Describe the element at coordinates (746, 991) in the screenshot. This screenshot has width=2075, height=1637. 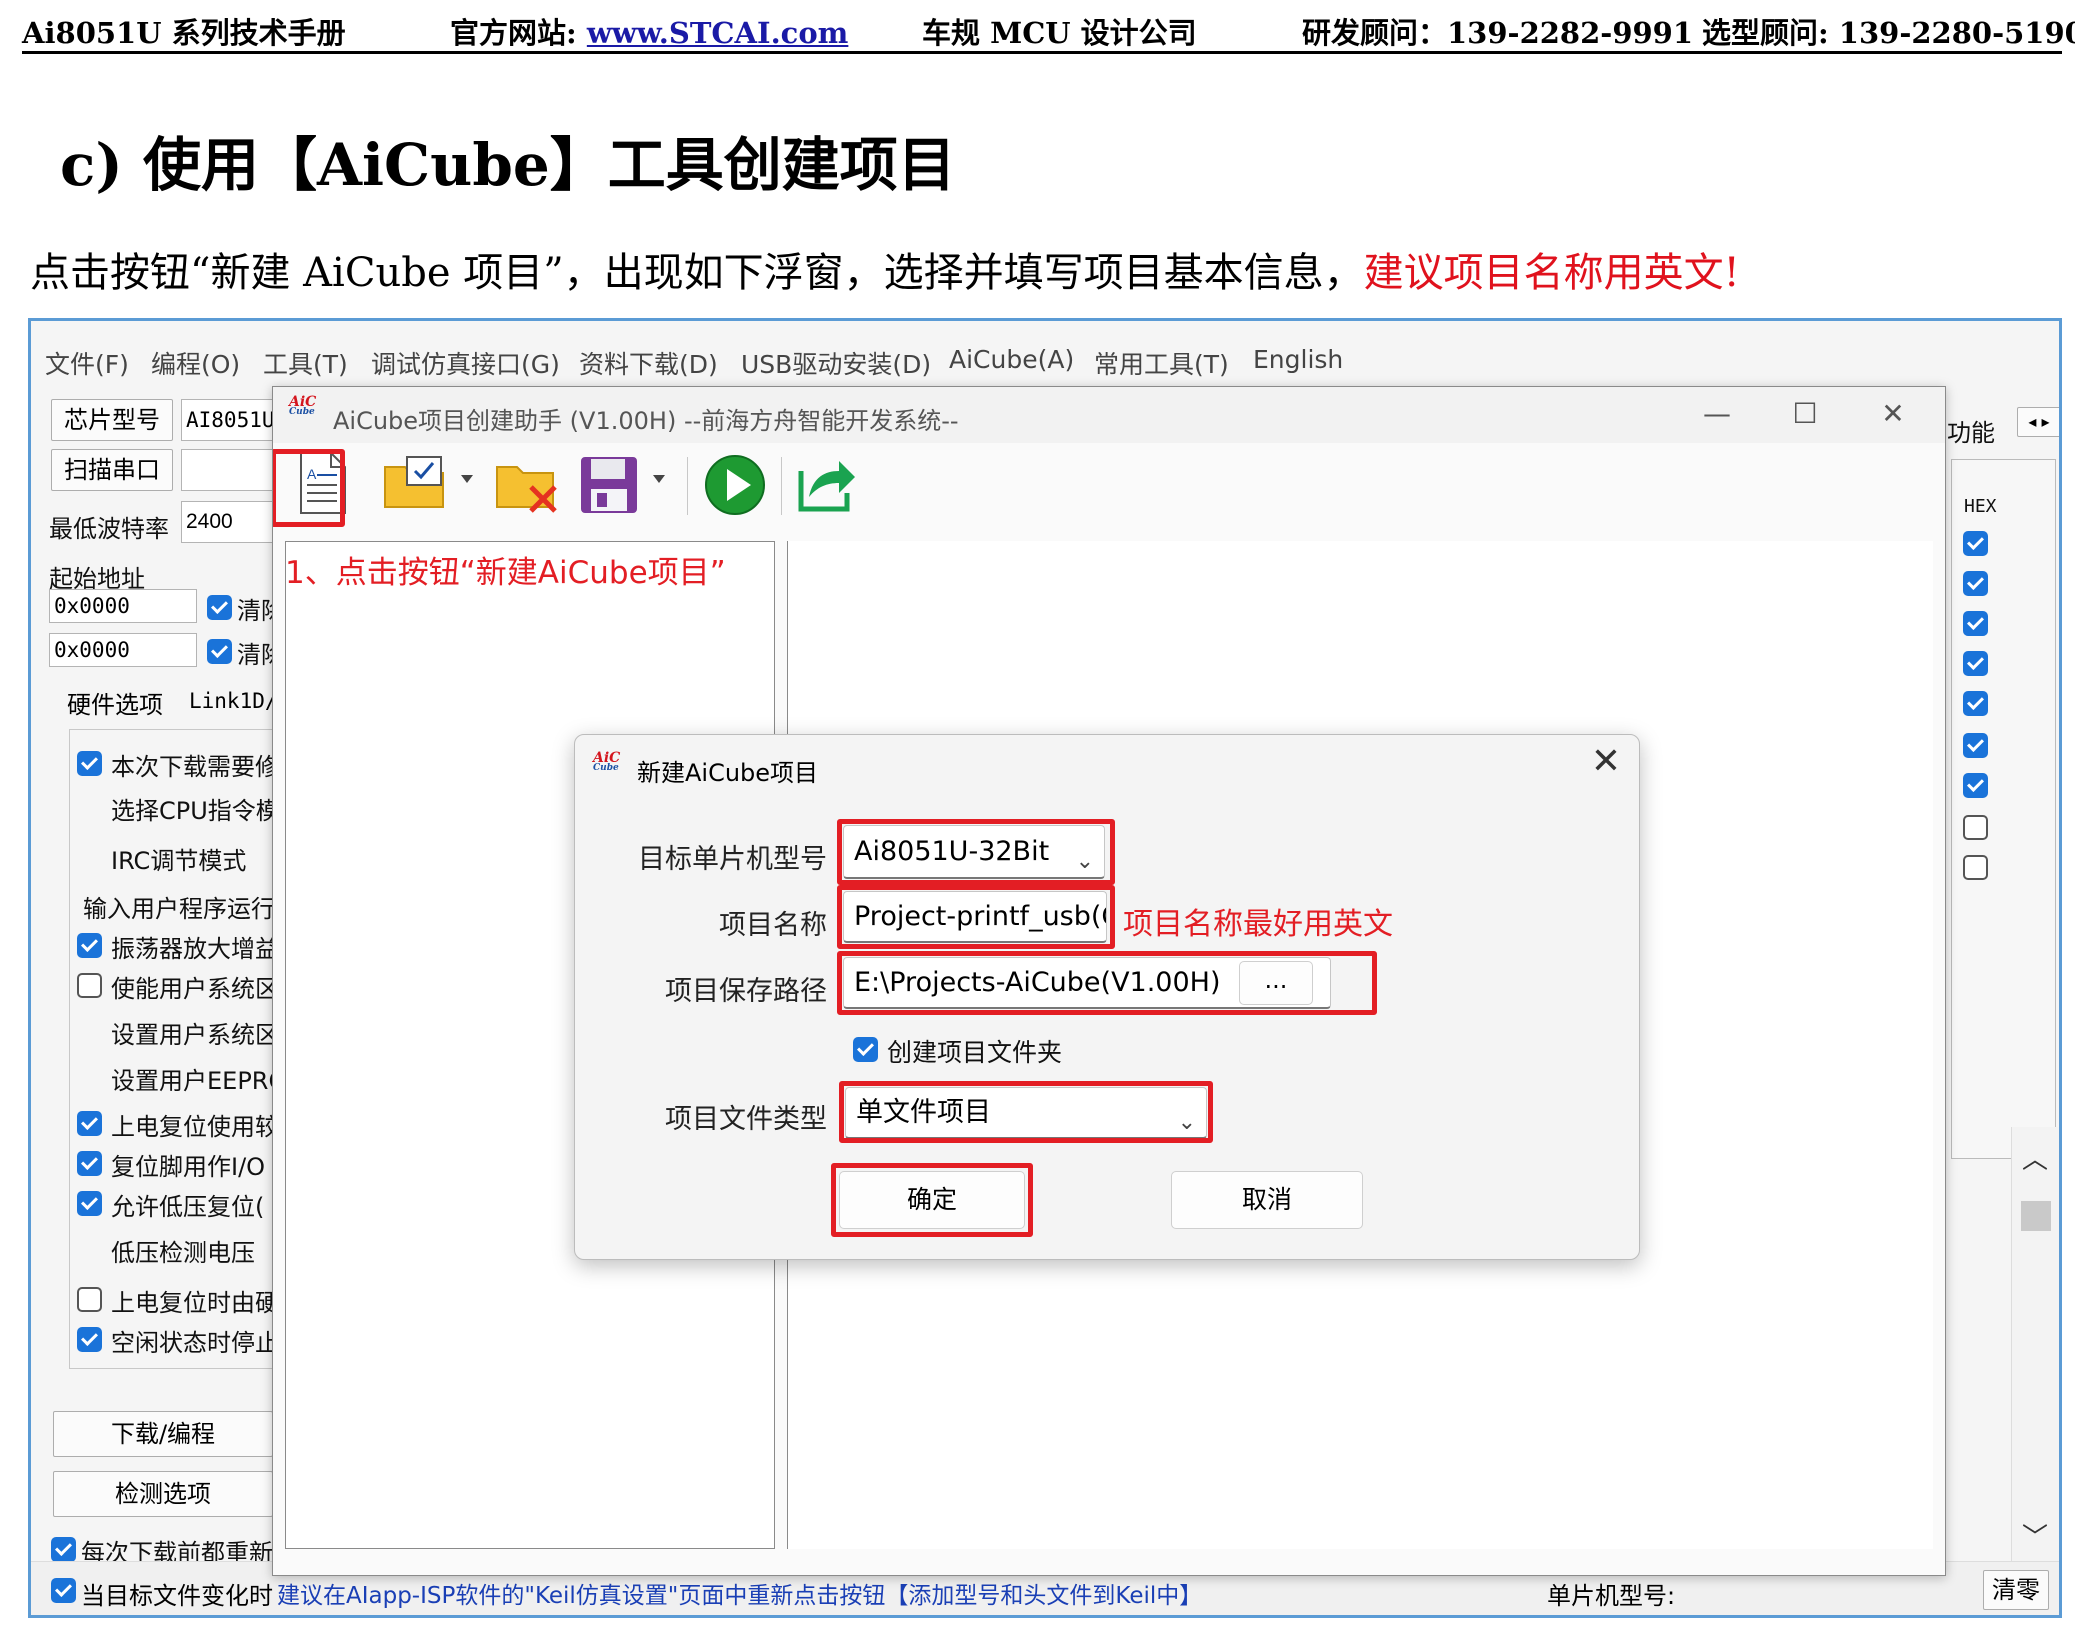
I see `save-path-label: 项目保存路径` at that location.